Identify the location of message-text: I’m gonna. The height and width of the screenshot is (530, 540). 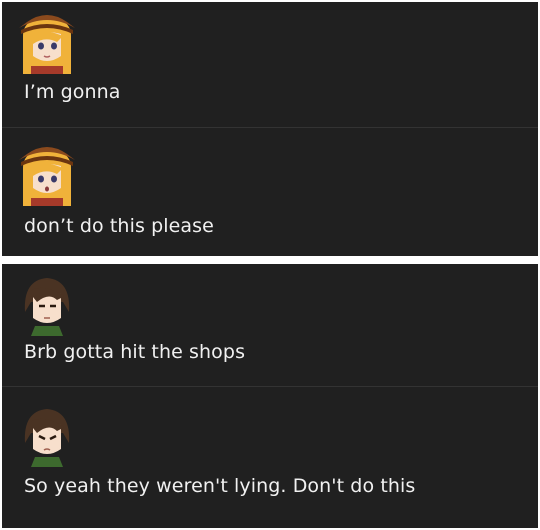
(72, 92).